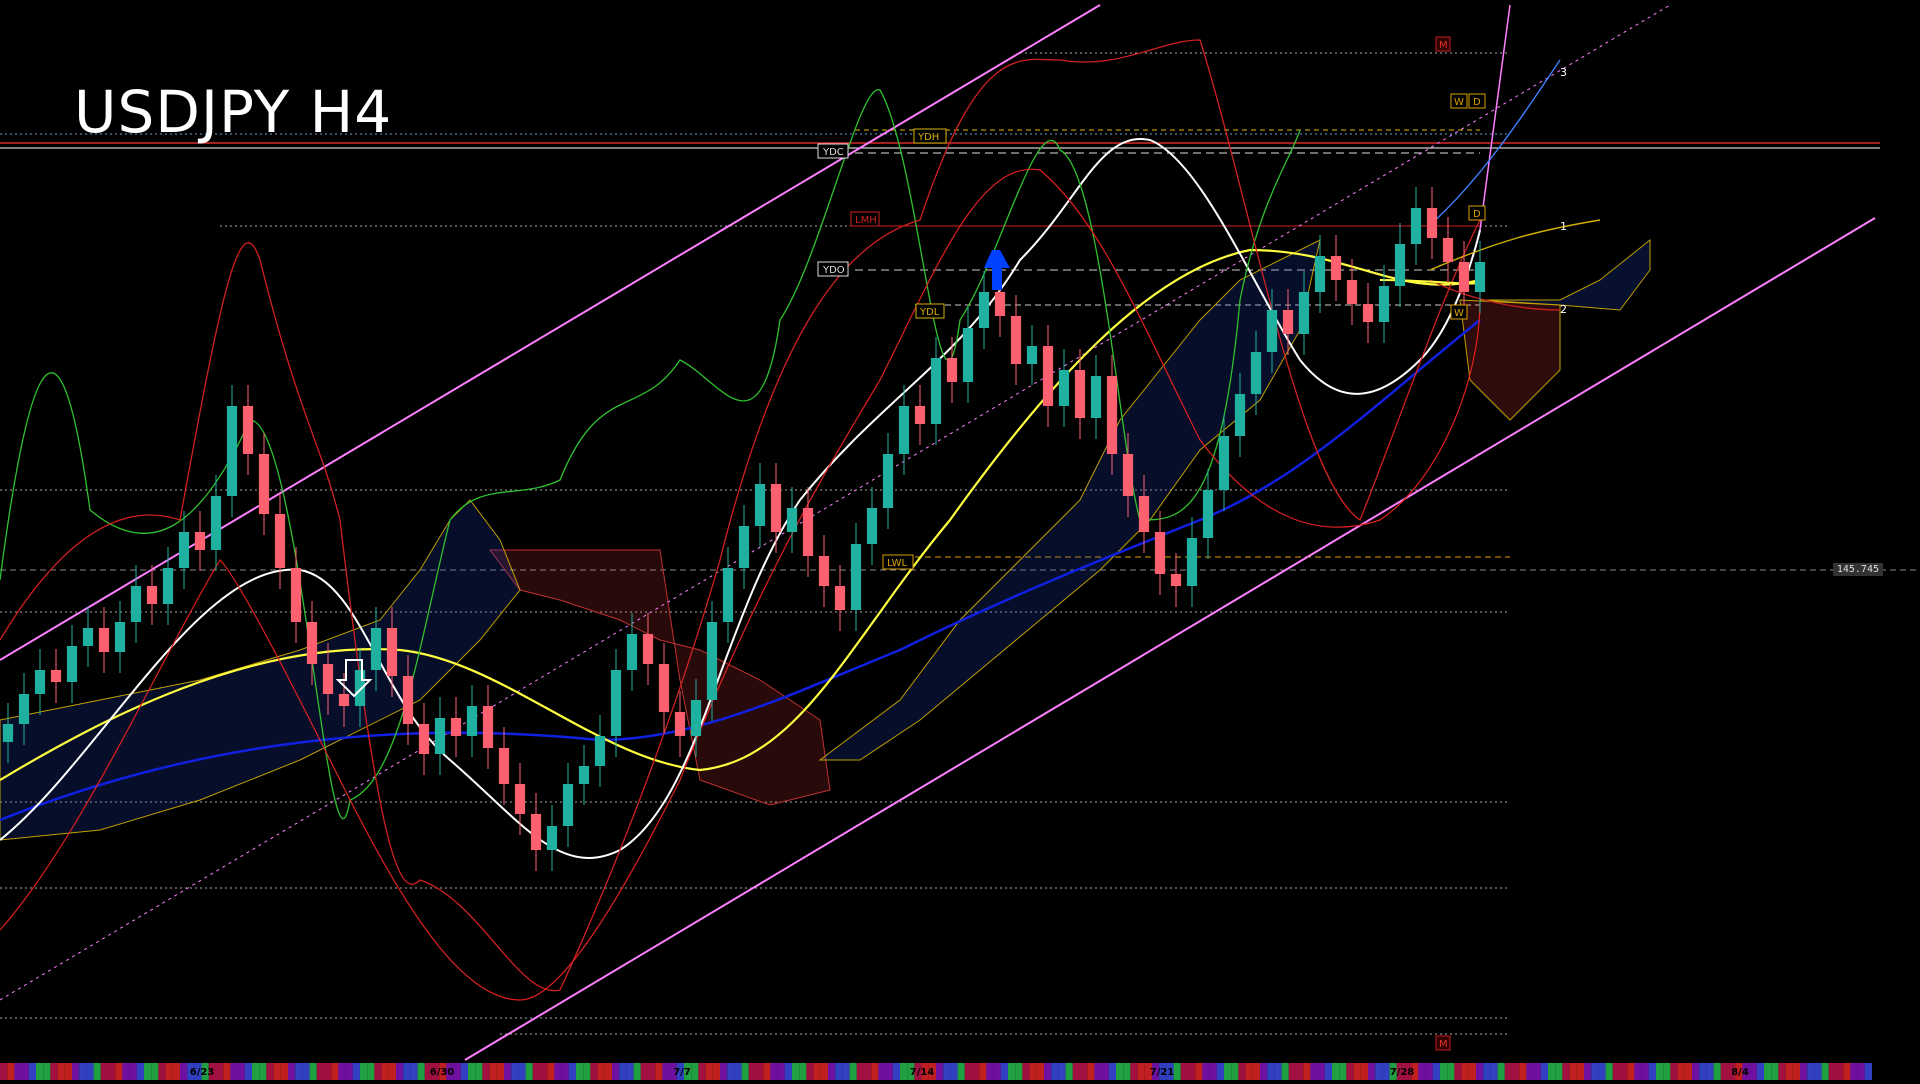 The height and width of the screenshot is (1084, 1920). I want to click on label-lwl: LWL, so click(897, 563).